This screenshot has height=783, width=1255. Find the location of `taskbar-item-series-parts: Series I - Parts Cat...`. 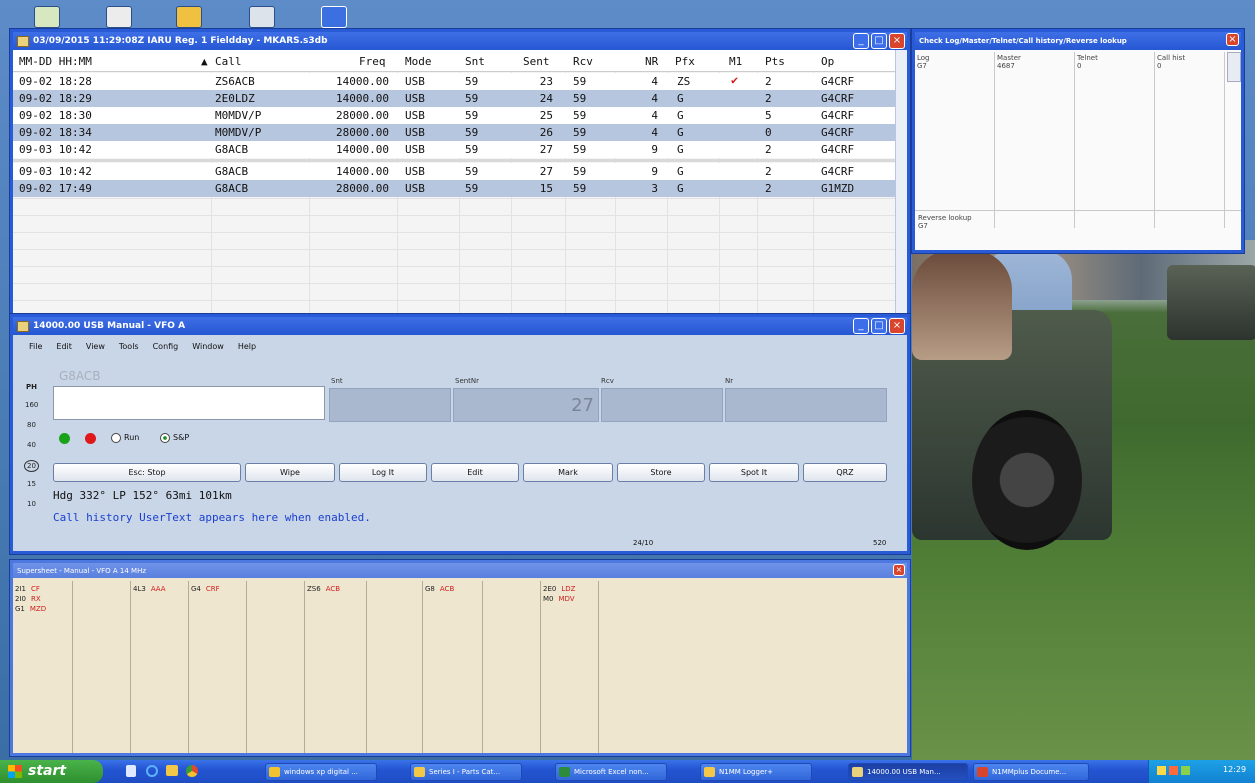

taskbar-item-series-parts: Series I - Parts Cat... is located at coordinates (466, 772).